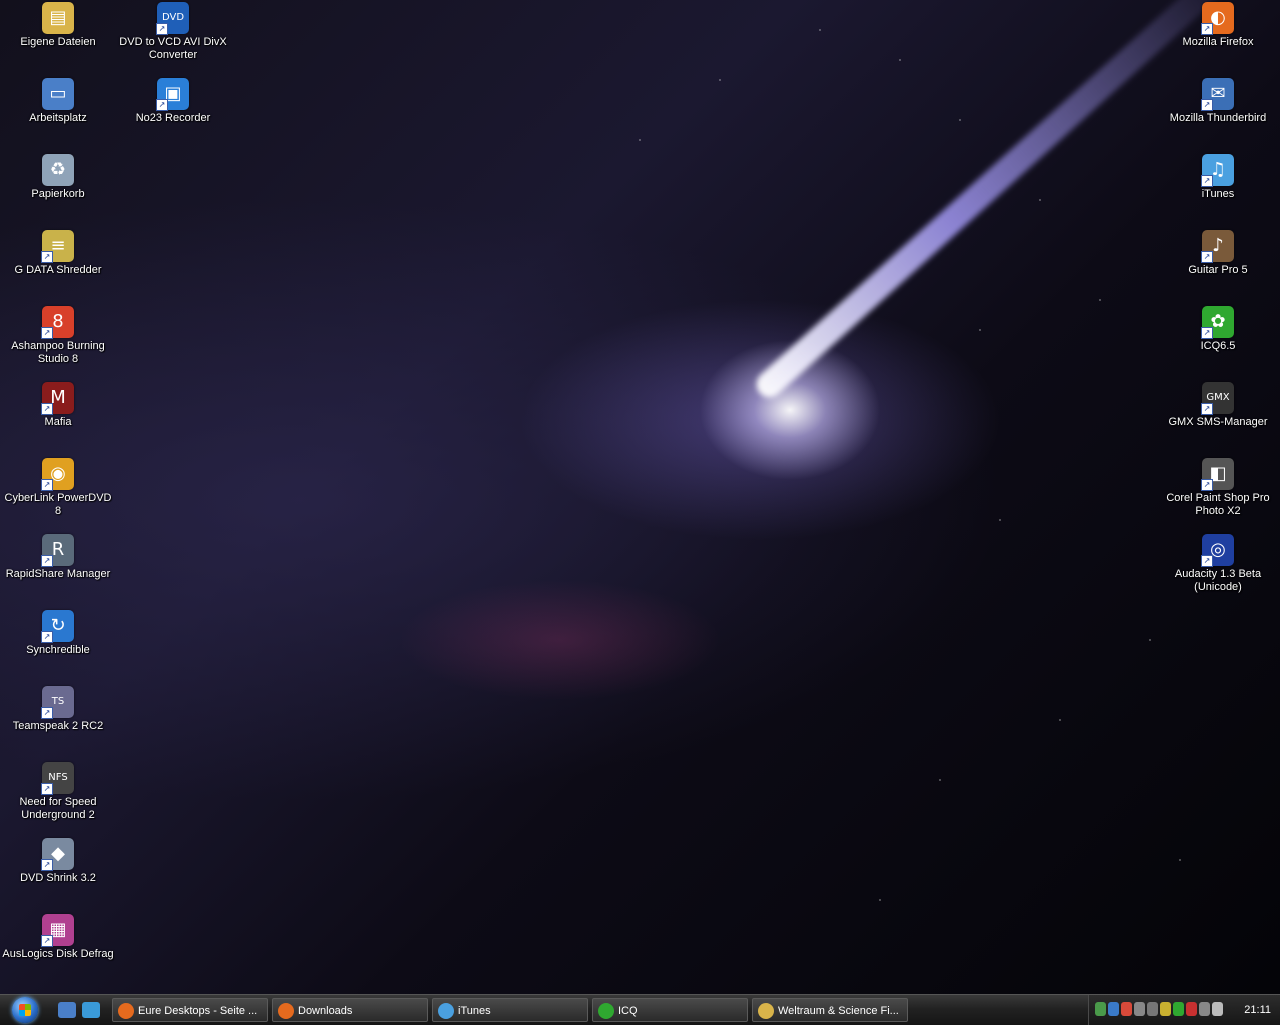 The height and width of the screenshot is (1025, 1280). What do you see at coordinates (1218, 504) in the screenshot?
I see `desktop-shortcut-label: Corel Paint Shop Pro Photo X2` at bounding box center [1218, 504].